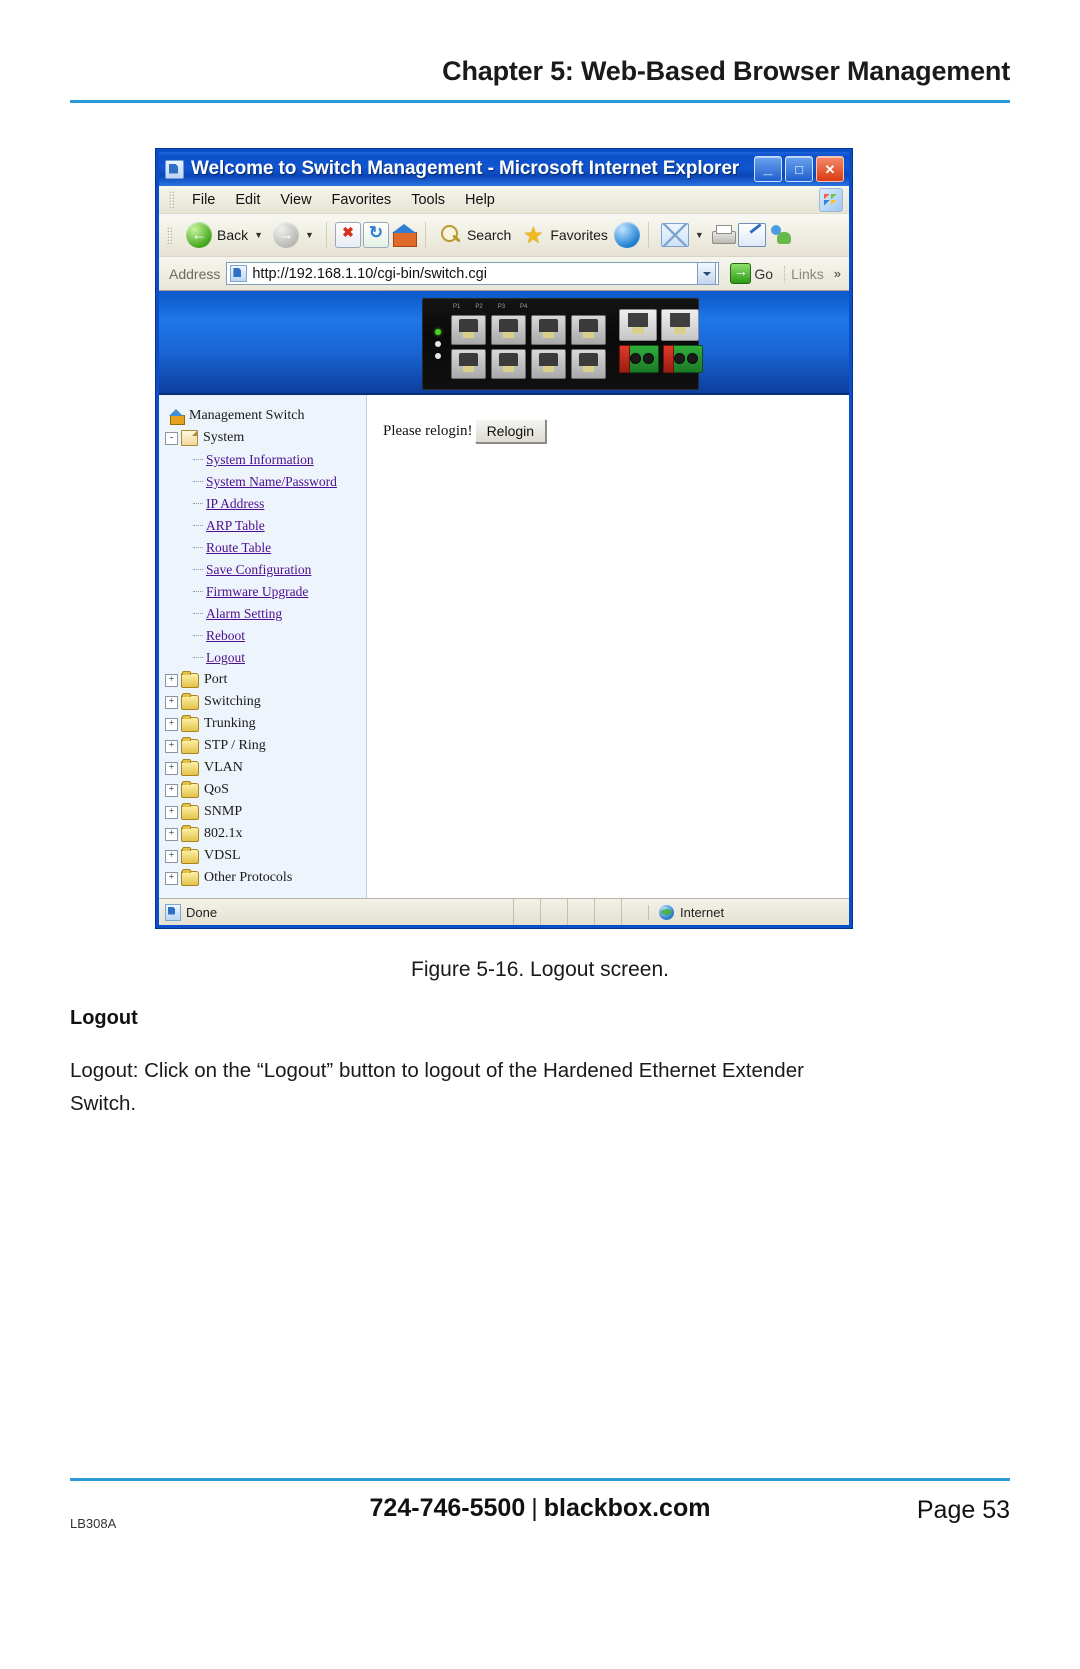  What do you see at coordinates (265, 856) in the screenshot?
I see `tree-folder-vdsl: + VDSL` at bounding box center [265, 856].